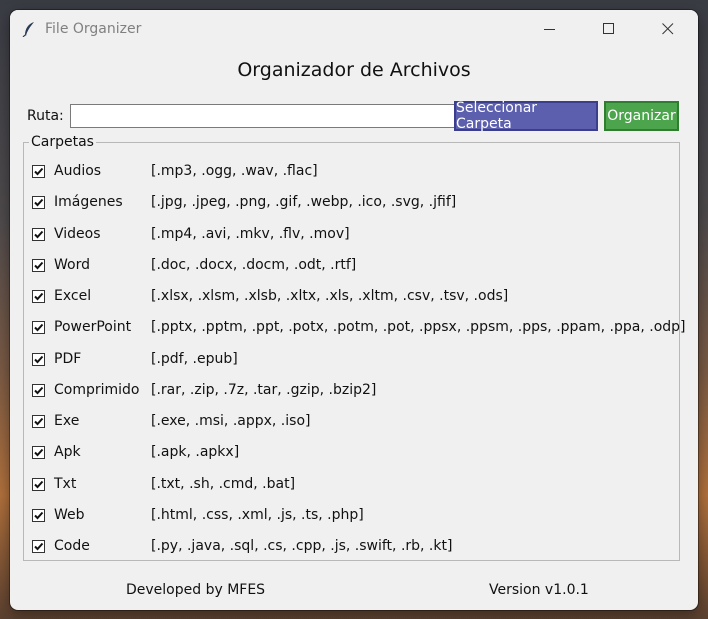 This screenshot has height=619, width=708. Describe the element at coordinates (77, 171) in the screenshot. I see `folder-category-label: Audios` at that location.